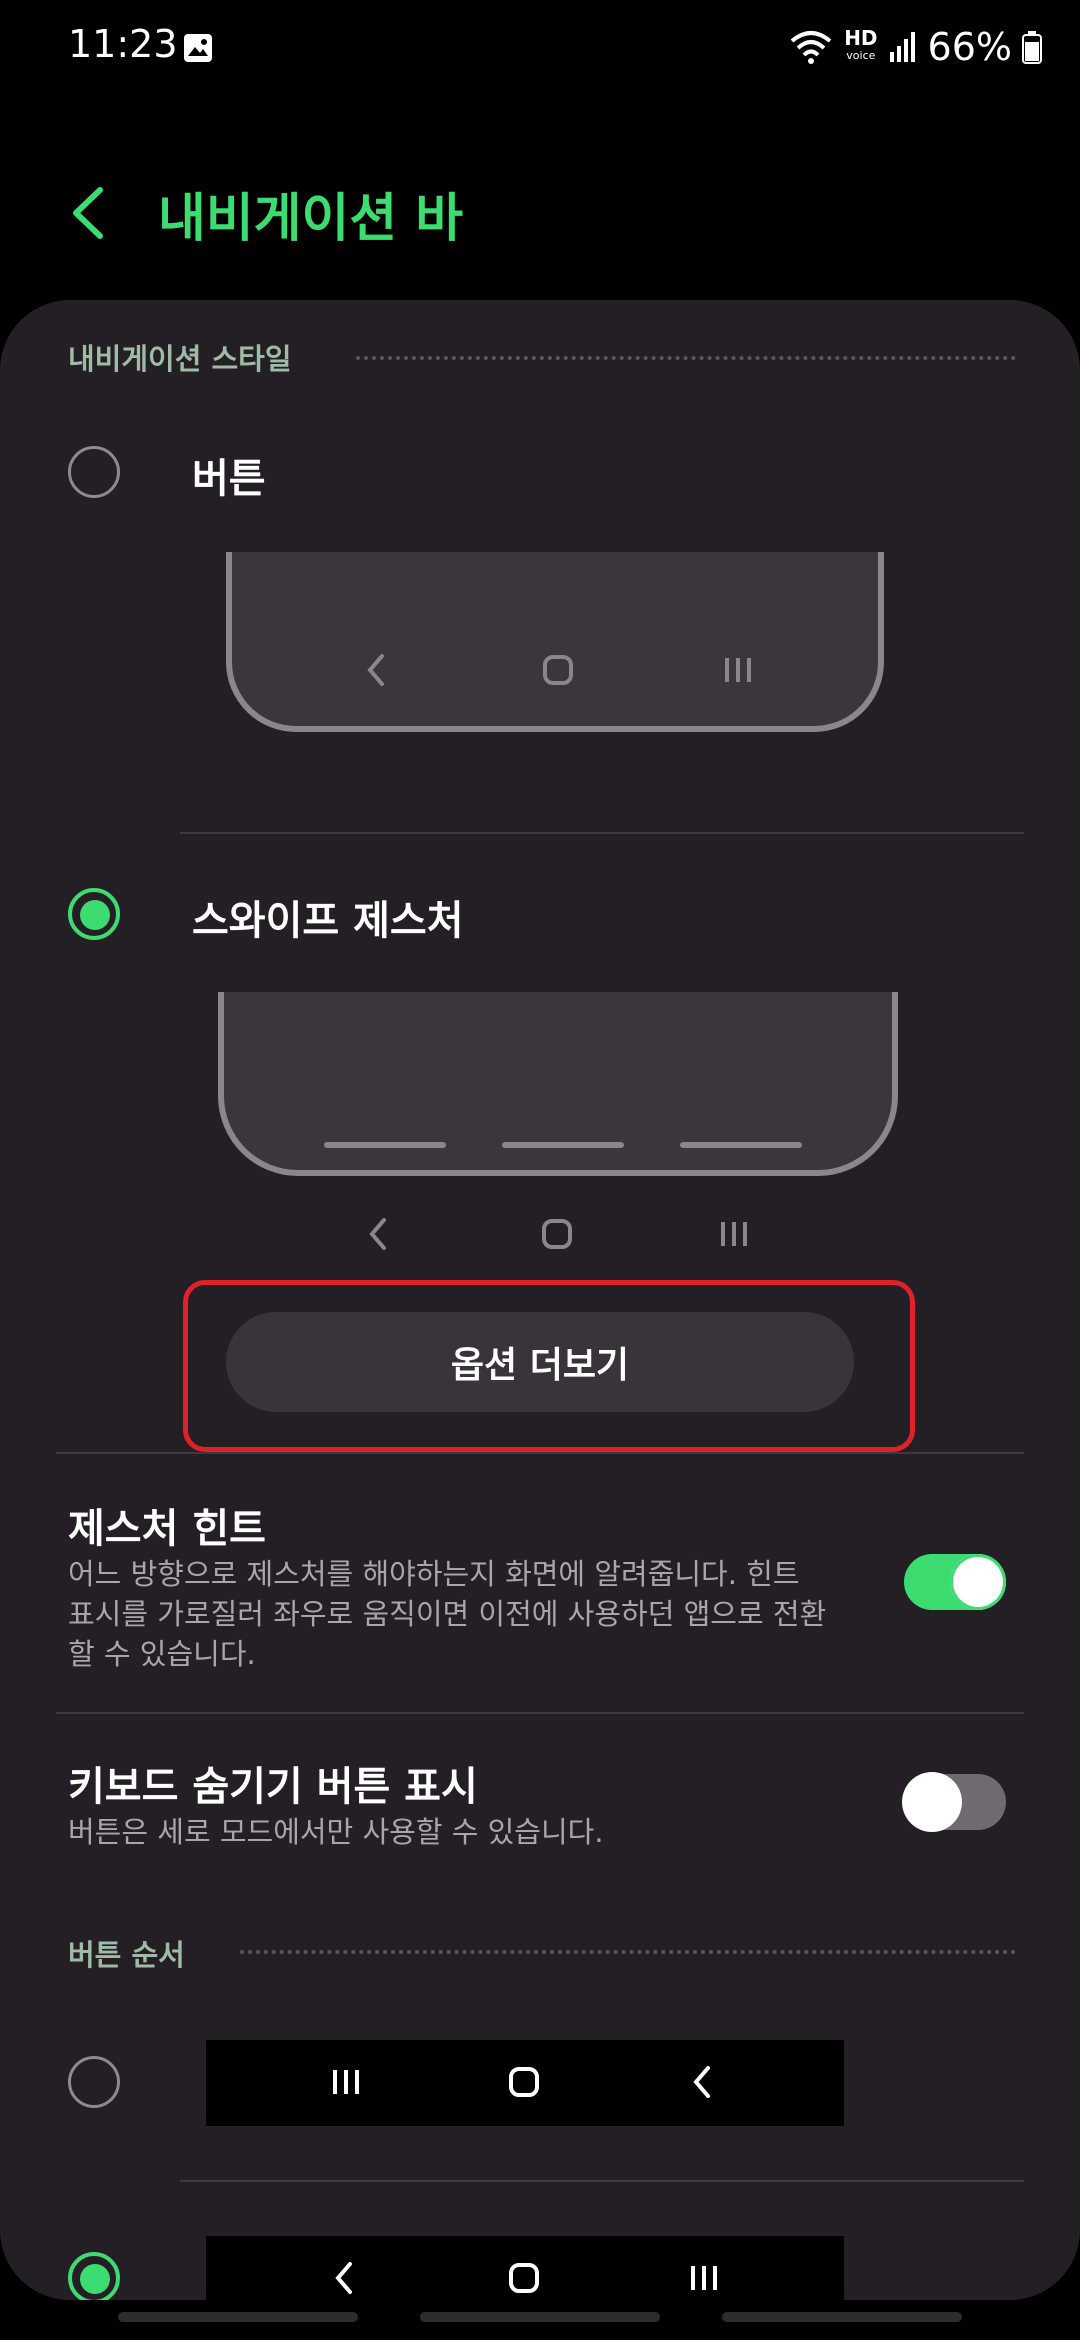 This screenshot has width=1080, height=2340. Describe the element at coordinates (94, 472) in the screenshot. I see `radio-buttons-style` at that location.